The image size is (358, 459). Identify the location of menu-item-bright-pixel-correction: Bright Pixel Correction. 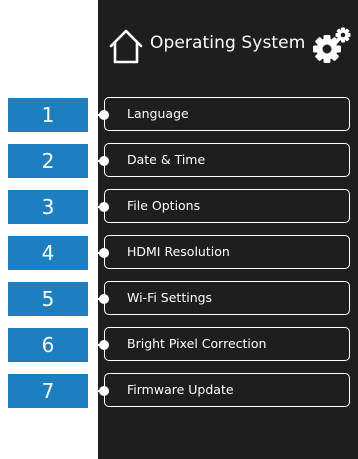
(227, 344).